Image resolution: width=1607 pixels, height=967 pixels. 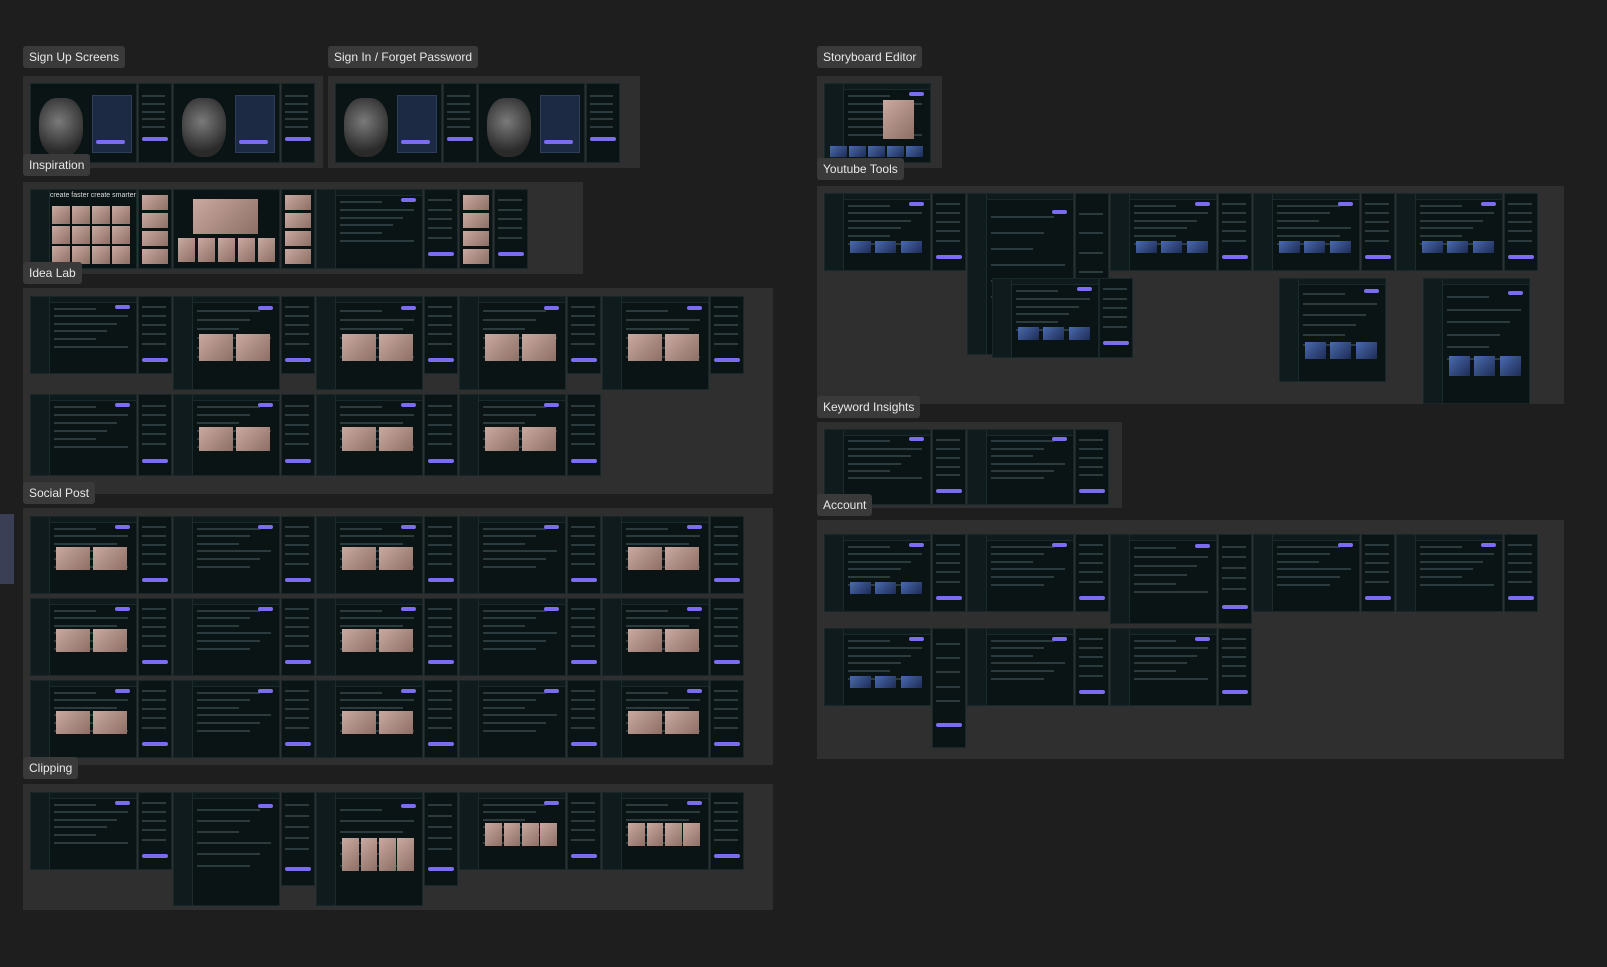 I want to click on section-label-storyboard-editor: Storyboard Editor, so click(x=870, y=57).